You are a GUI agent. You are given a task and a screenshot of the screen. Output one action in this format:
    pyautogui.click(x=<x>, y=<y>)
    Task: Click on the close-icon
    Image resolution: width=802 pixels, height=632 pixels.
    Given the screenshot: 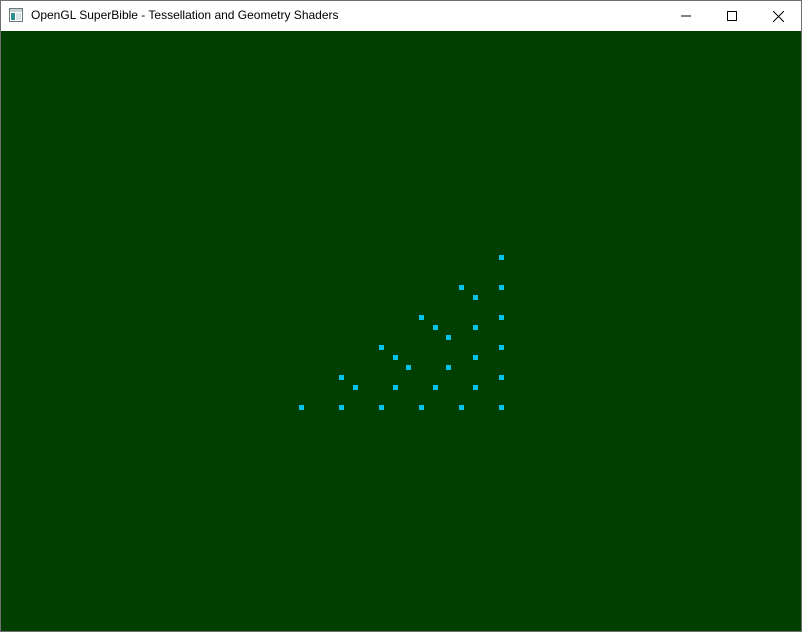 What is the action you would take?
    pyautogui.click(x=778, y=16)
    